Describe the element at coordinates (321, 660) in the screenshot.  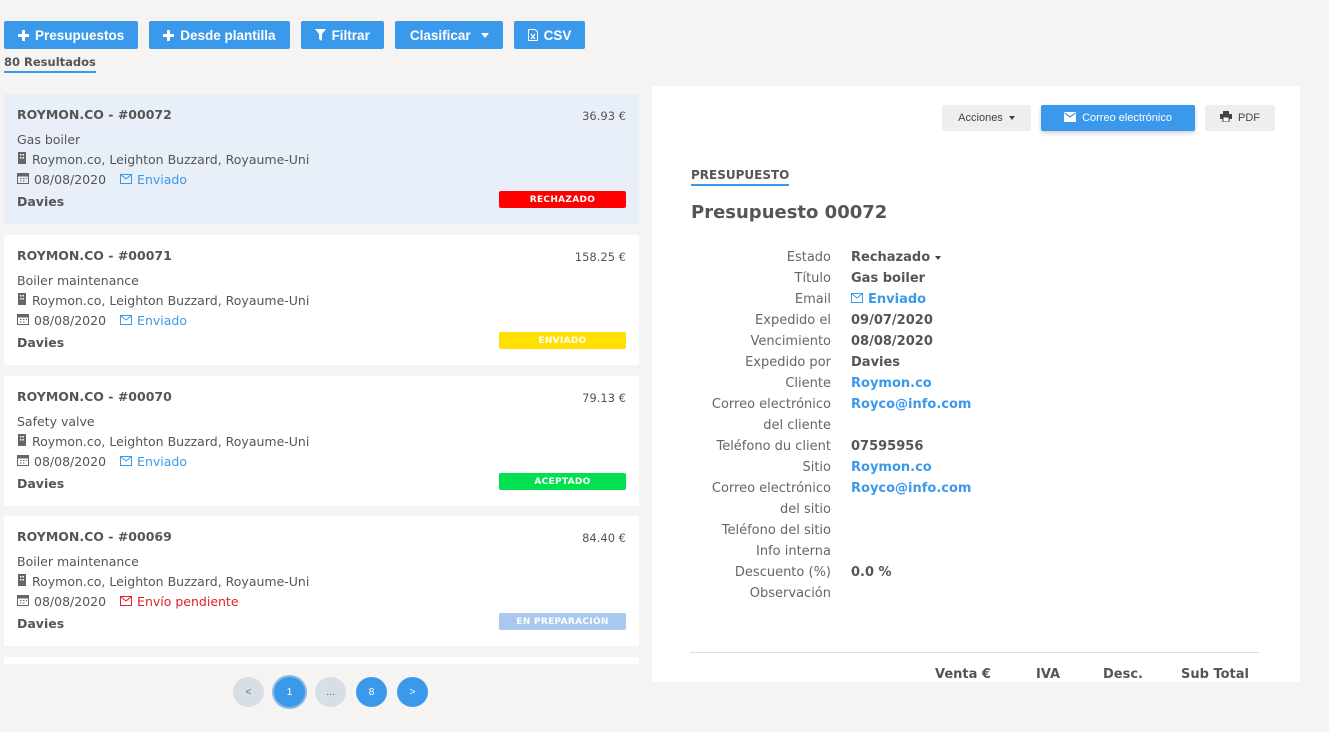
I see `quote-card-partial` at that location.